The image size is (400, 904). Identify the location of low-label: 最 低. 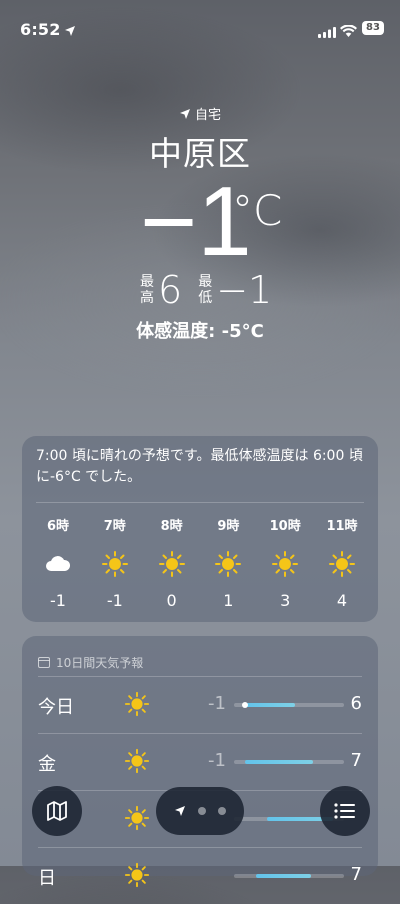
(205, 290).